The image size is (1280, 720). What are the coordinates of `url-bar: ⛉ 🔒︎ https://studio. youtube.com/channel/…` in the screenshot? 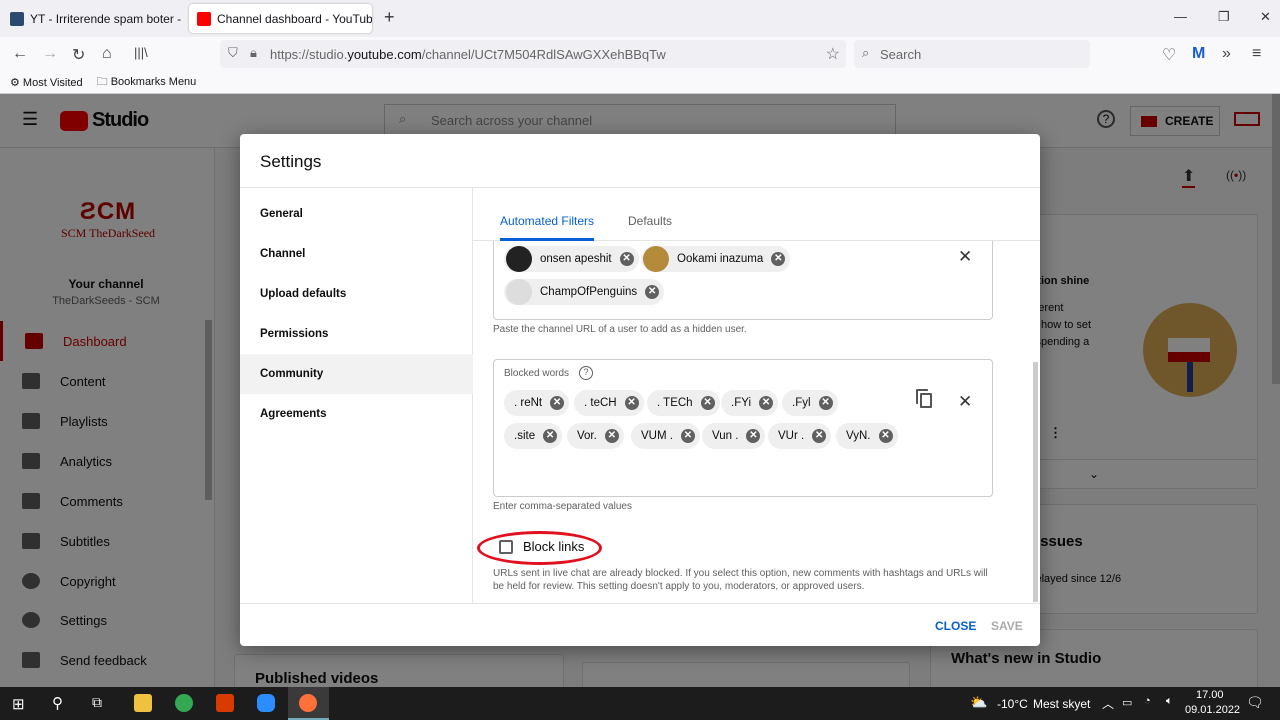 It's located at (533, 54).